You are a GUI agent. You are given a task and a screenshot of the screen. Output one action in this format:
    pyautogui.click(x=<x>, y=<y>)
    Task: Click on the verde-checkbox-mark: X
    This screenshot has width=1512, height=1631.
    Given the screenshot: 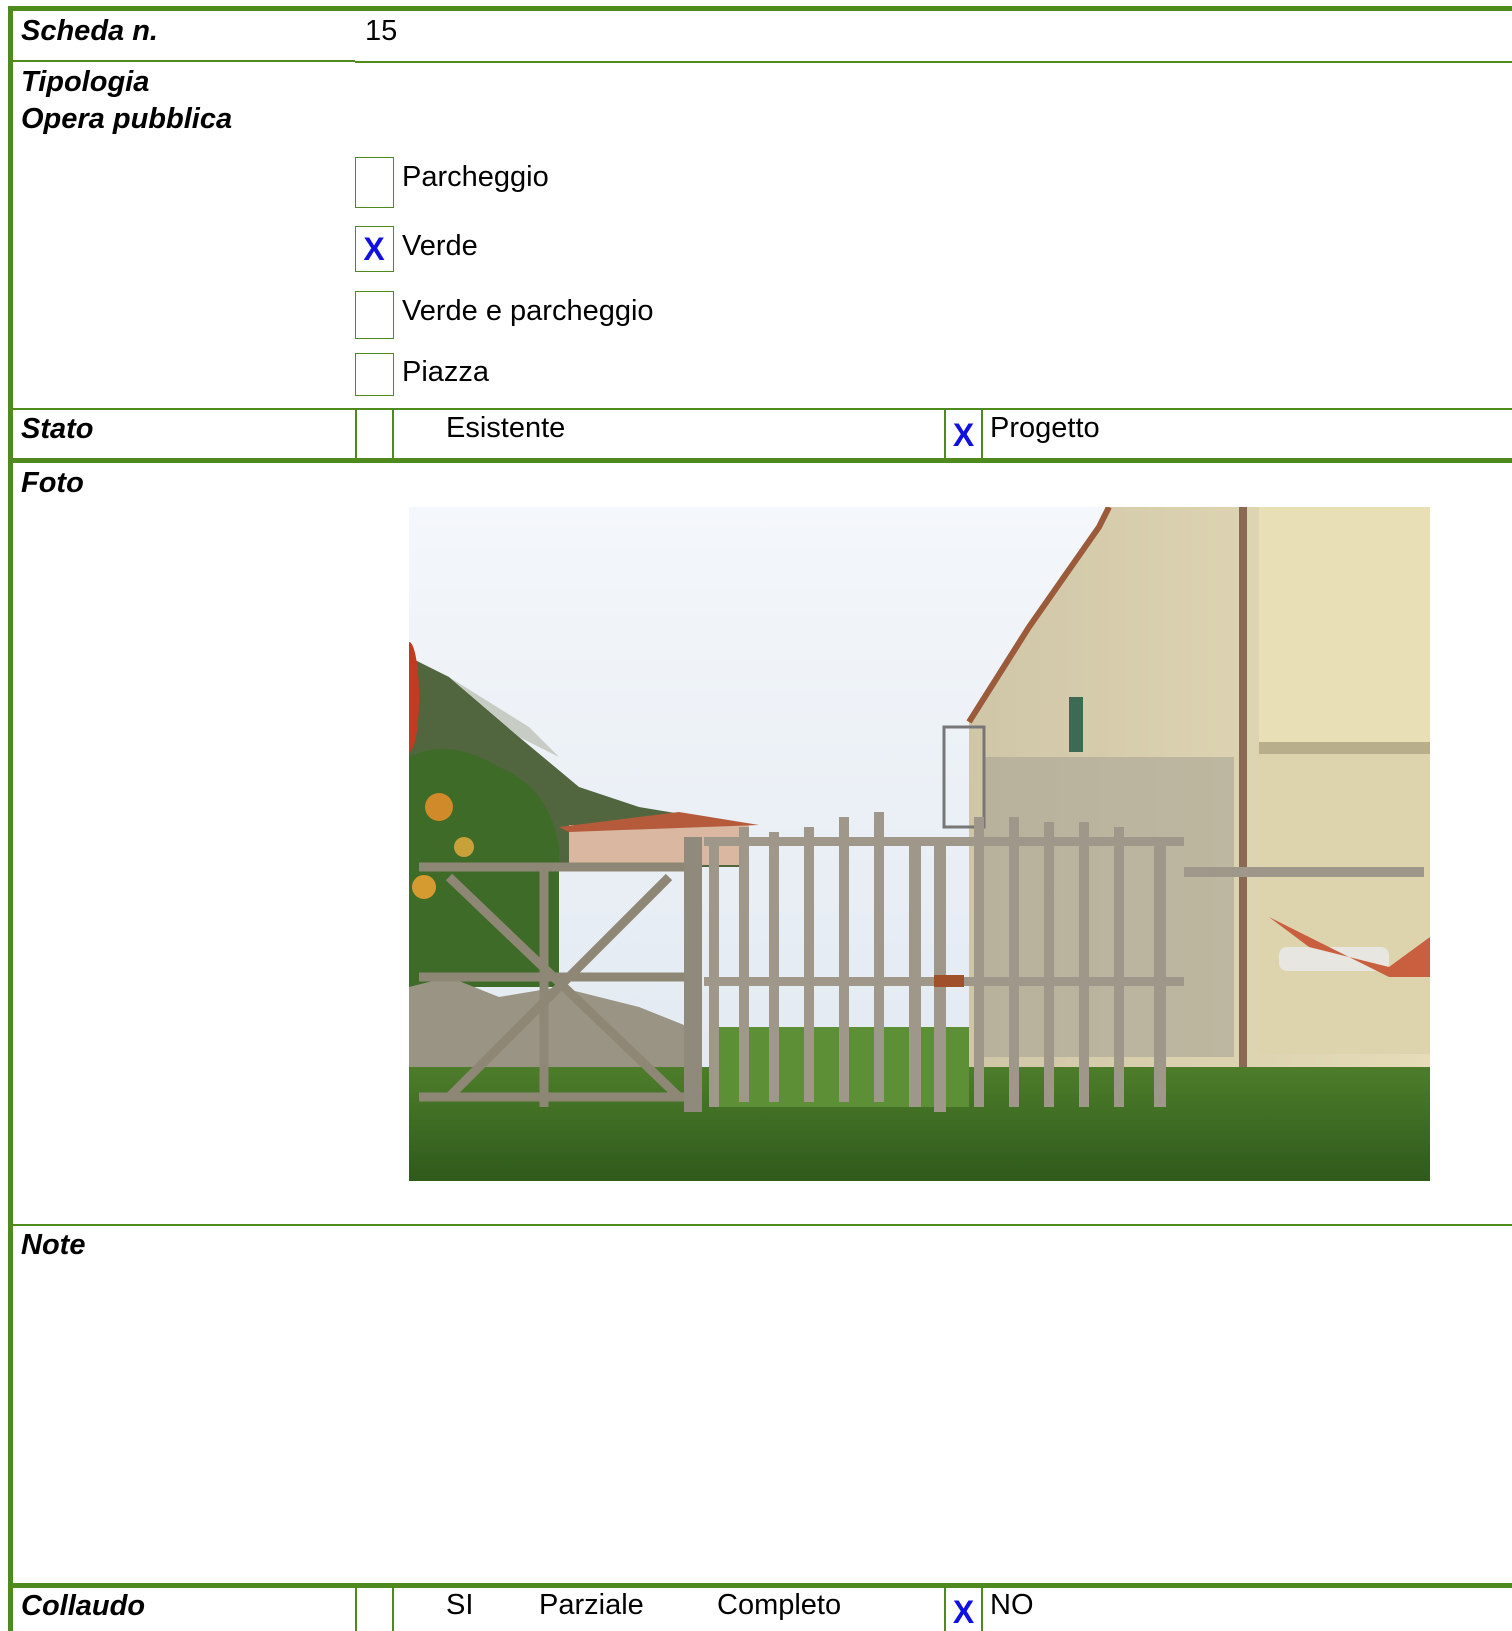 What is the action you would take?
    pyautogui.click(x=374, y=249)
    